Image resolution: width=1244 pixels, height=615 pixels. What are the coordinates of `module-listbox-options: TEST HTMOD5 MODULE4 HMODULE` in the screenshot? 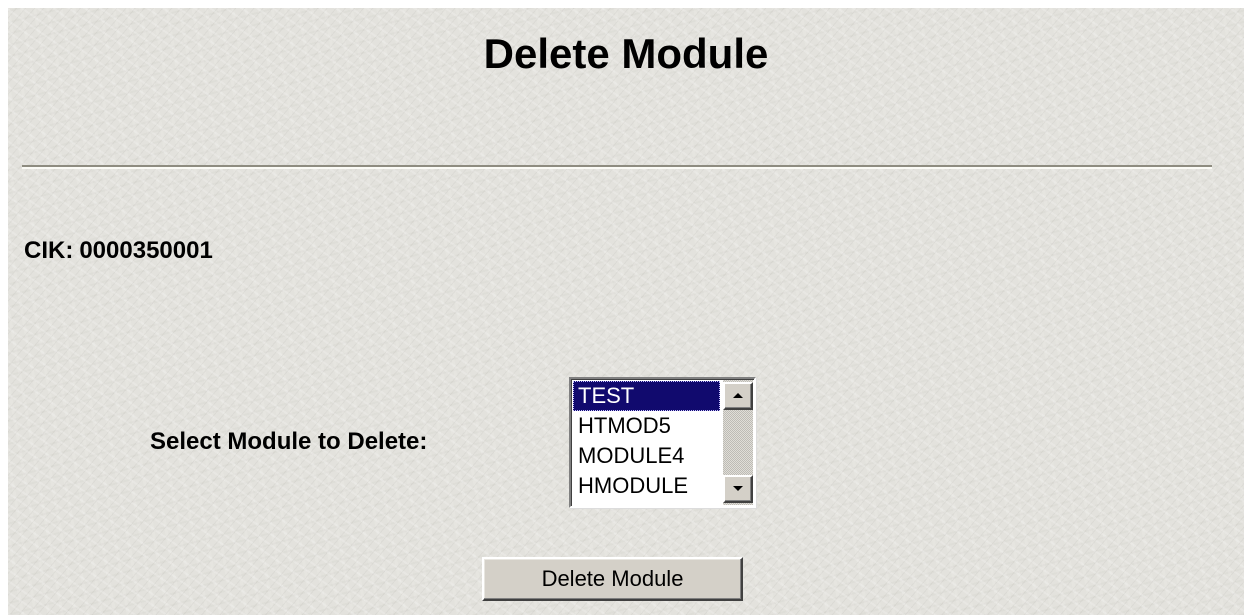 It's located at (646, 442).